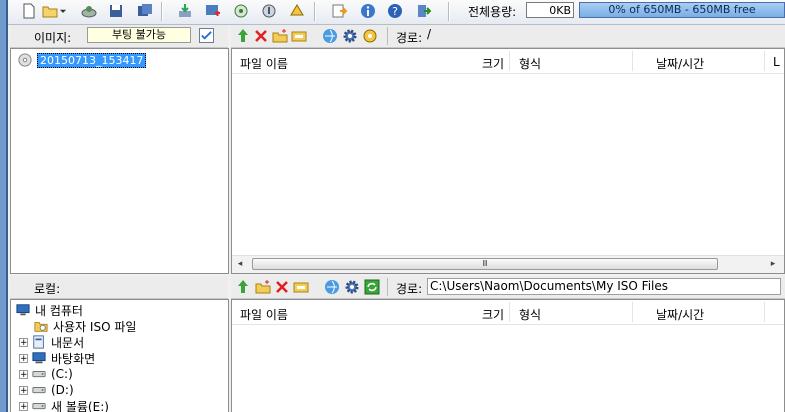  I want to click on image-panel-bar: 이미지: 부팅 불가능, so click(119, 36).